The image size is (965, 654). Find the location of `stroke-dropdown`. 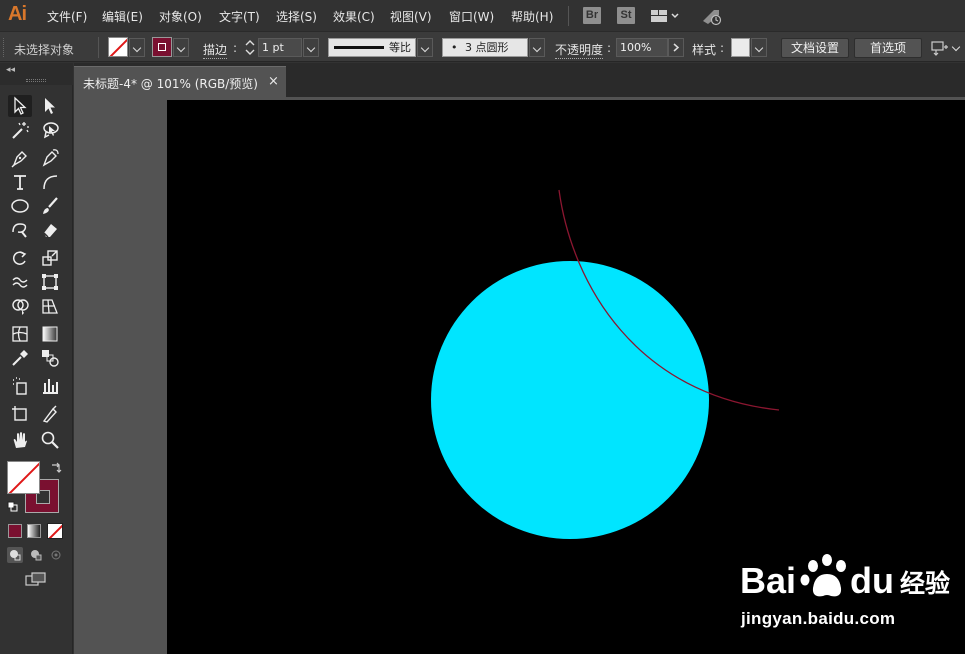

stroke-dropdown is located at coordinates (181, 47).